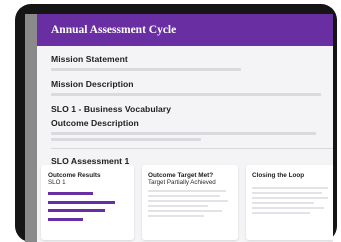 Image resolution: width=341 pixels, height=242 pixels. I want to click on closing-loop-card: Closing the Loop, so click(289, 202).